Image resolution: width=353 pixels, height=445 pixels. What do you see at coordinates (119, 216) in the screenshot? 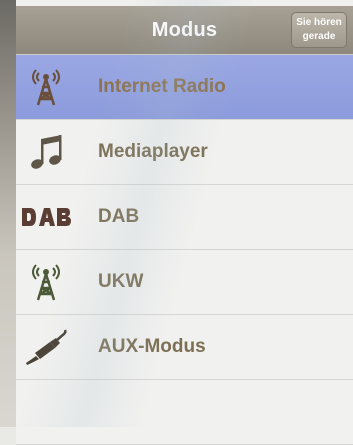
I see `list-item-label: DAB` at bounding box center [119, 216].